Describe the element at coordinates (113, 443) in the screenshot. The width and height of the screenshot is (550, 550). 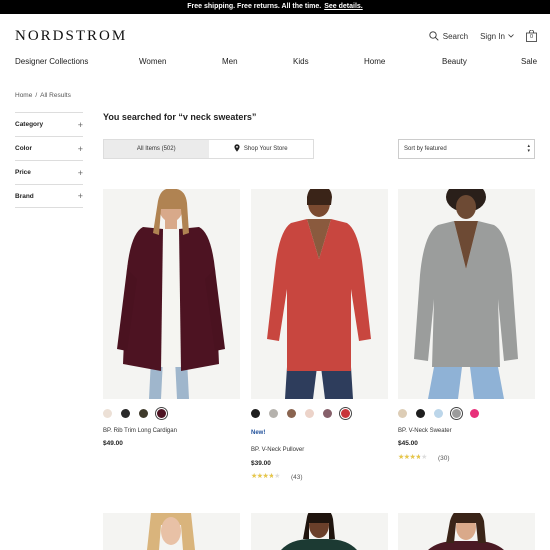
I see `product-price: $49.00` at that location.